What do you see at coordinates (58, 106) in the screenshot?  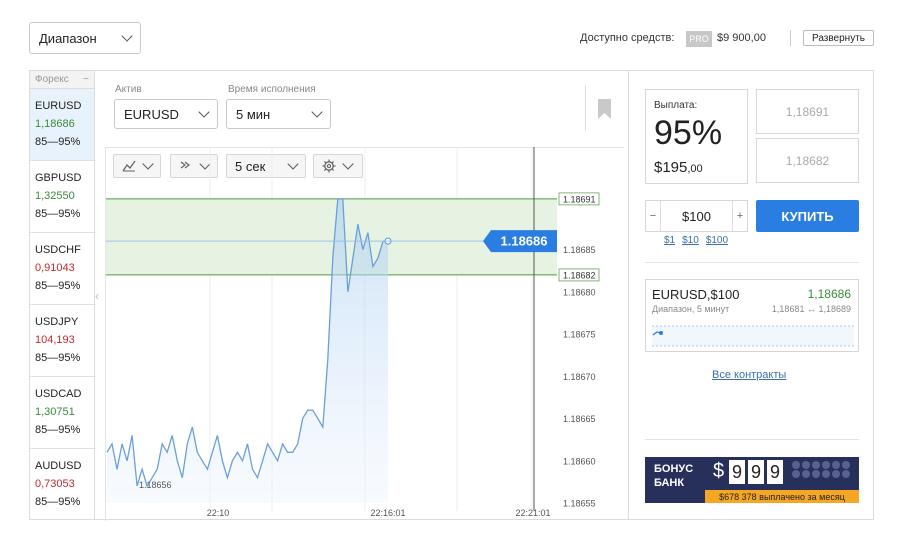 I see `asset-symbol: EURUSD` at bounding box center [58, 106].